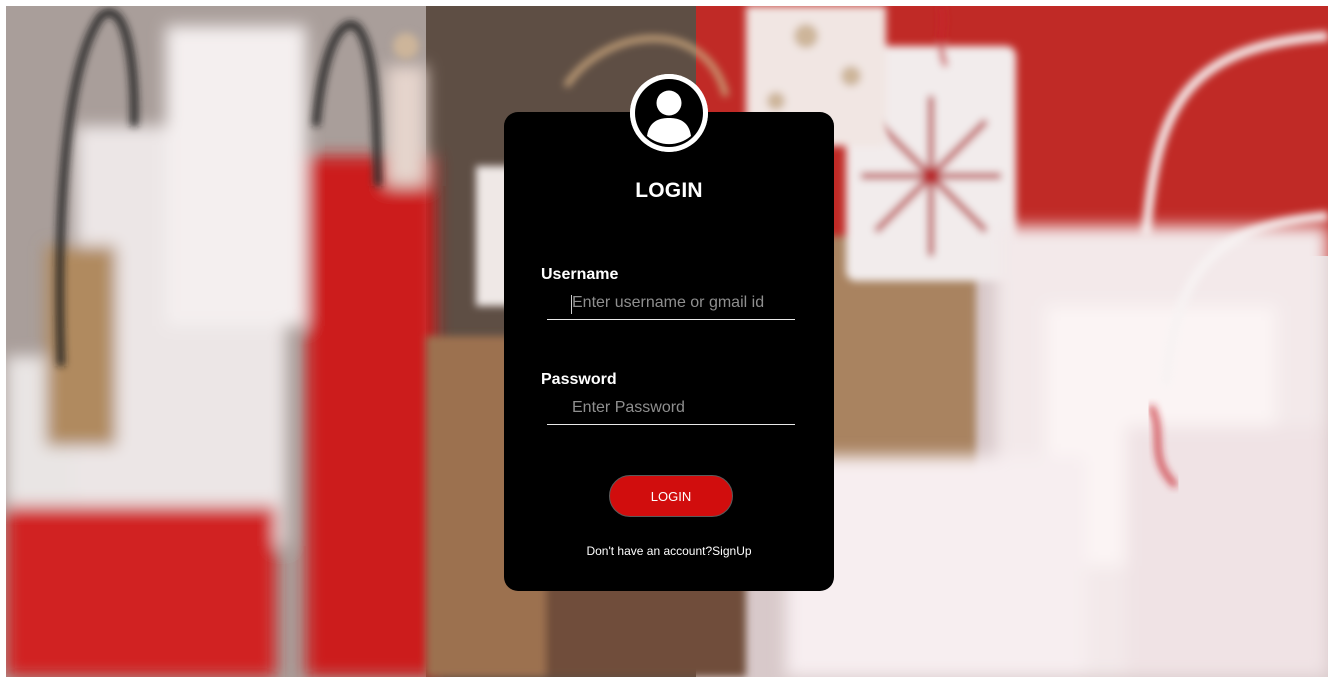 This screenshot has width=1334, height=677. What do you see at coordinates (669, 113) in the screenshot?
I see `user-avatar-icon` at bounding box center [669, 113].